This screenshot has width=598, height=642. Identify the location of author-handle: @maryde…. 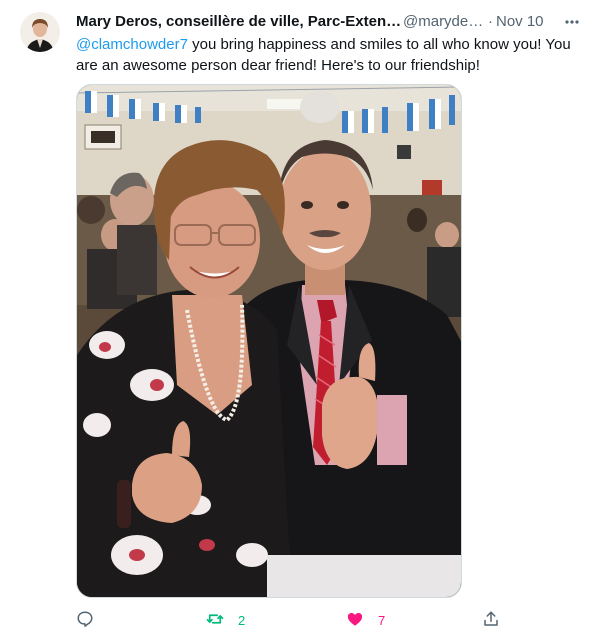
(443, 22).